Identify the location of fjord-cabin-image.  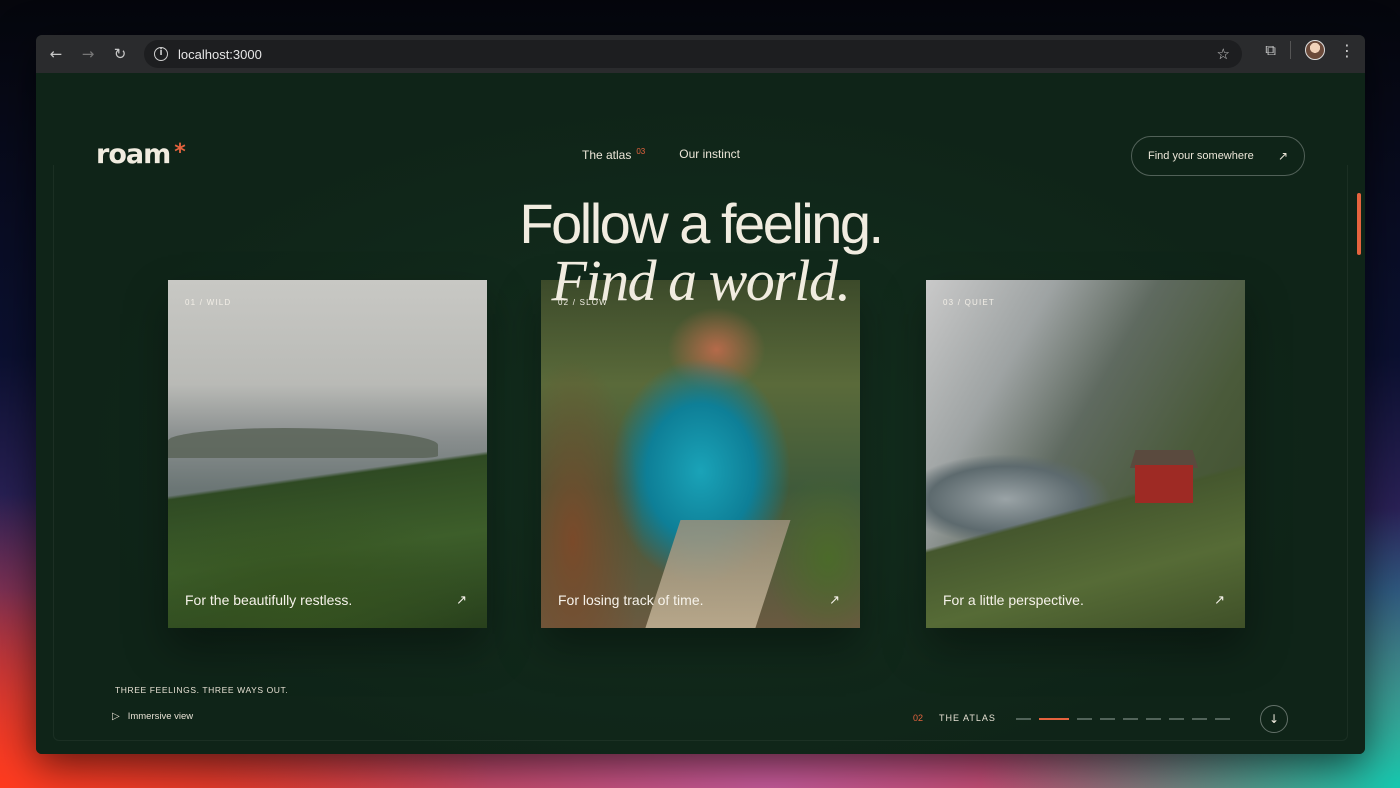
(1085, 454).